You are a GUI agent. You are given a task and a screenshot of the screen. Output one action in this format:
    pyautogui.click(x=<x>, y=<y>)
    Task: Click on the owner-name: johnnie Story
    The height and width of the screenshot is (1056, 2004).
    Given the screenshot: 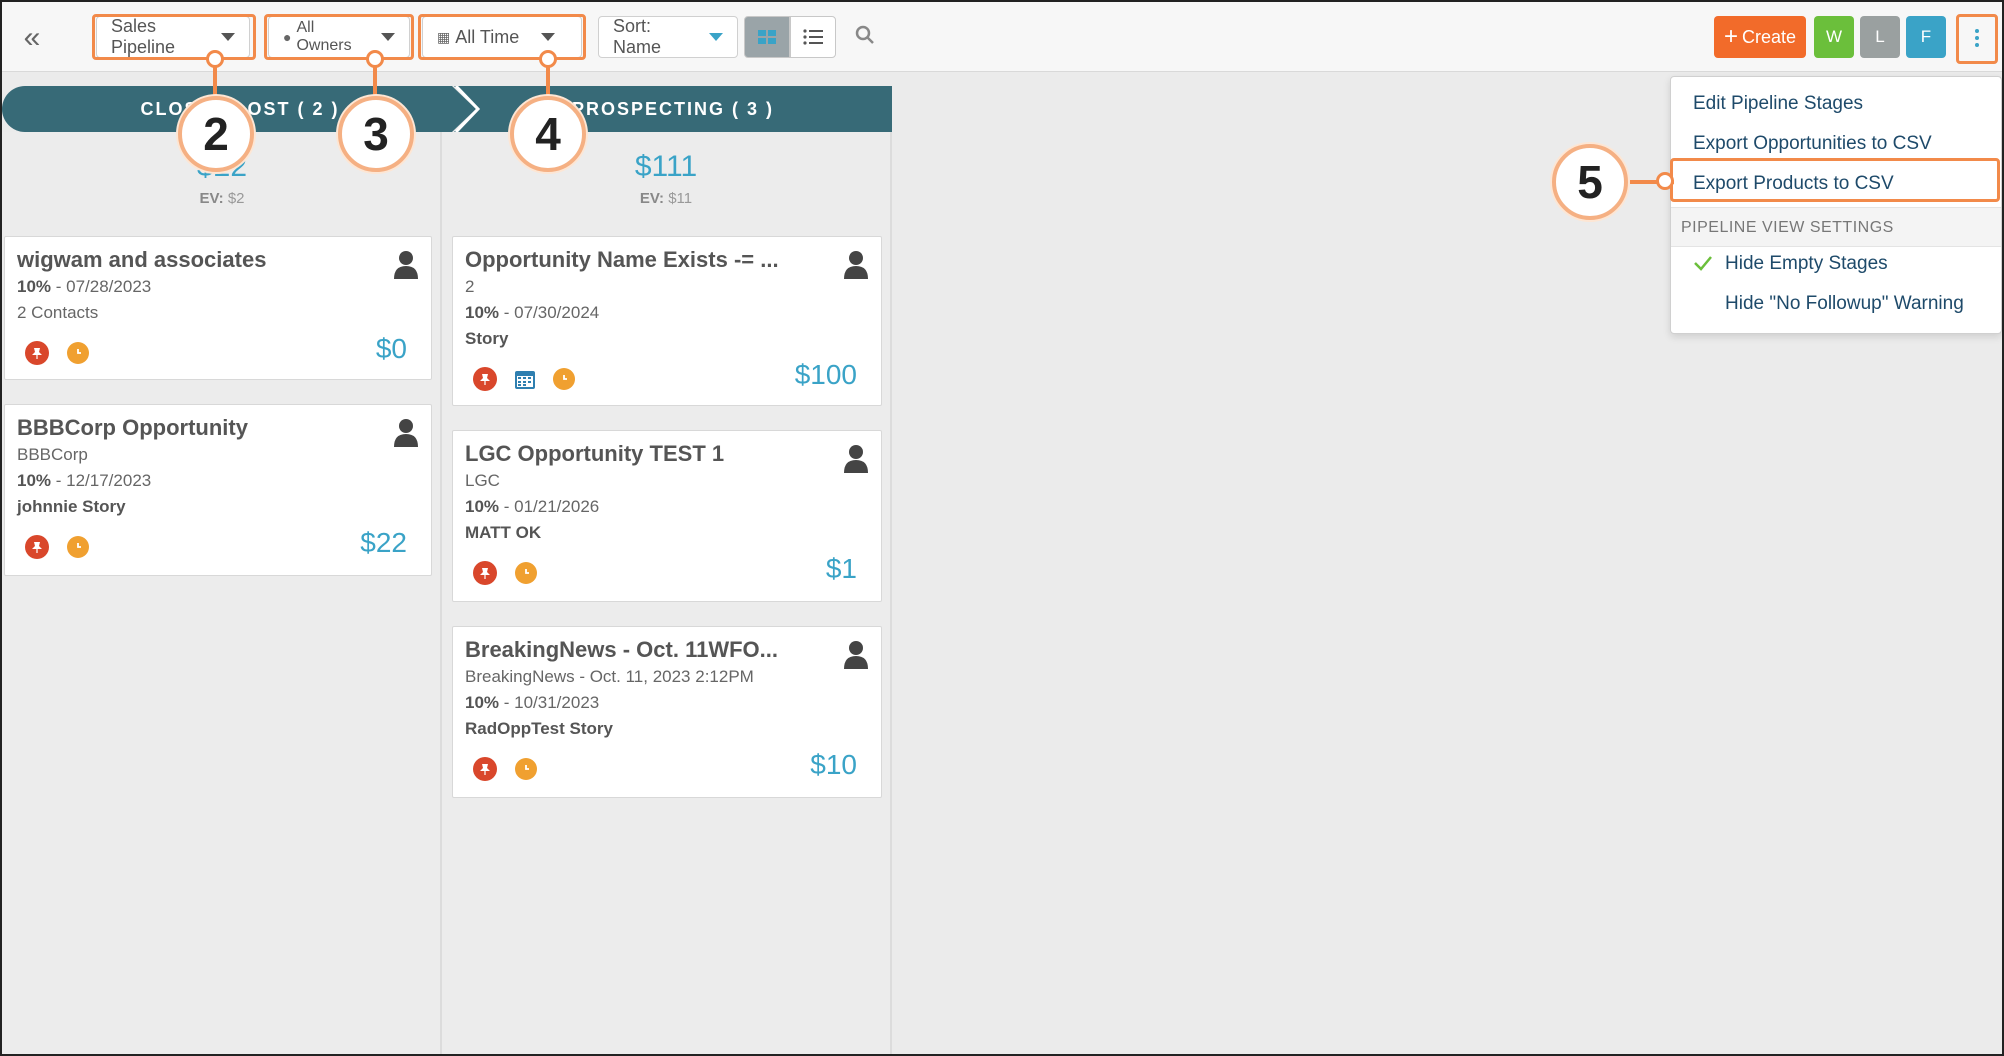 What is the action you would take?
    pyautogui.click(x=71, y=506)
    